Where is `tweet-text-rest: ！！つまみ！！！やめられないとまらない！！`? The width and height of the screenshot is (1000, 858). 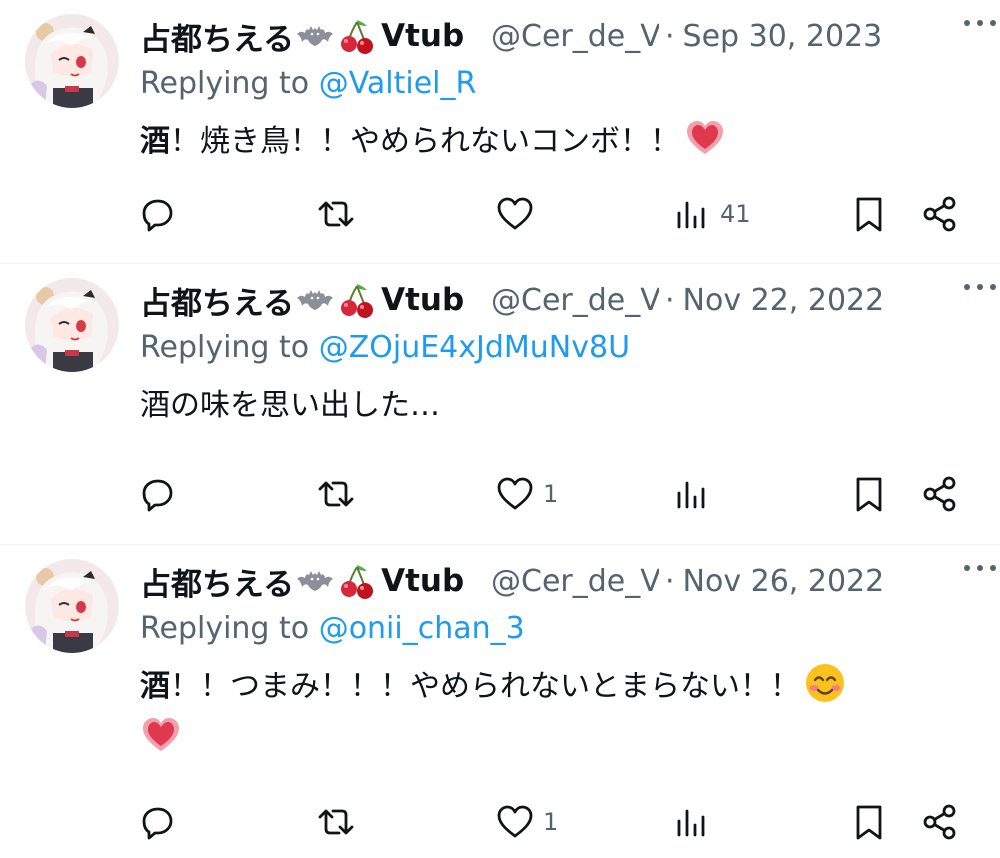 tweet-text-rest: ！！つまみ！！！やめられないとまらない！！ is located at coordinates (485, 686).